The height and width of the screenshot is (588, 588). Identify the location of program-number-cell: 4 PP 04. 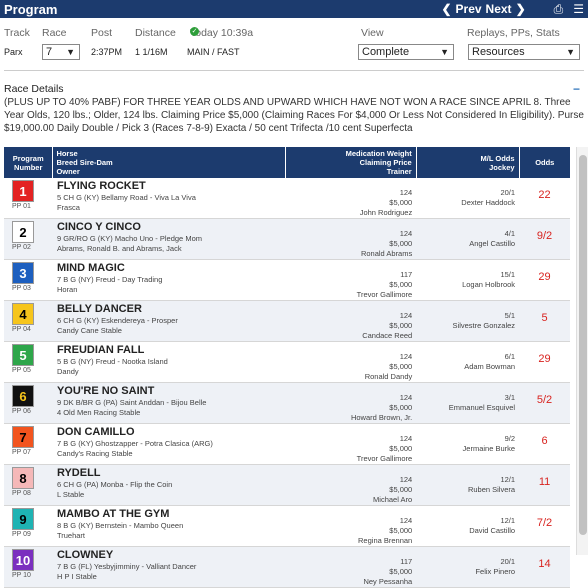
(28, 321).